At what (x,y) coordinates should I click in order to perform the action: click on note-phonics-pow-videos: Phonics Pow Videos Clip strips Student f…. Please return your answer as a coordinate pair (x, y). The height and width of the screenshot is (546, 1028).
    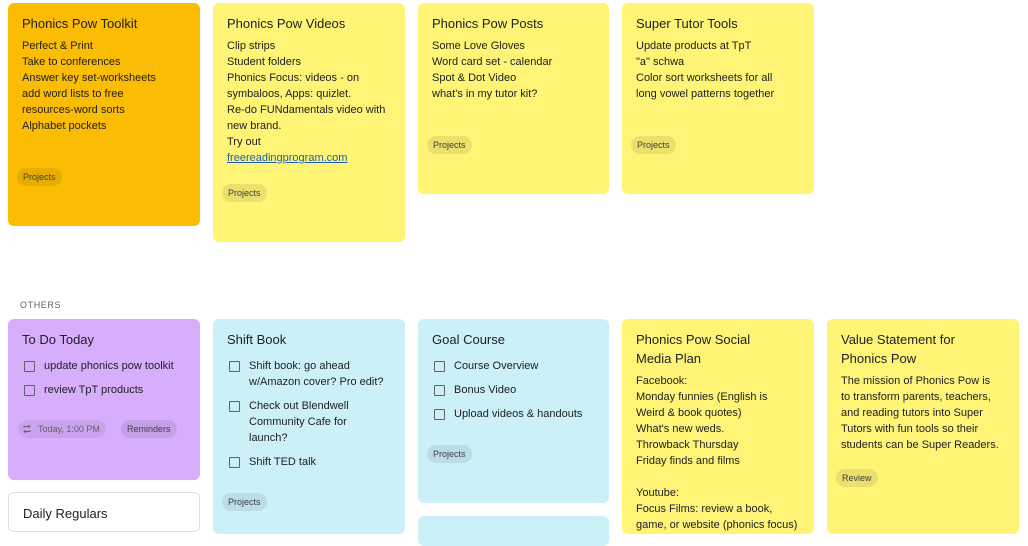
    Looking at the image, I should click on (309, 122).